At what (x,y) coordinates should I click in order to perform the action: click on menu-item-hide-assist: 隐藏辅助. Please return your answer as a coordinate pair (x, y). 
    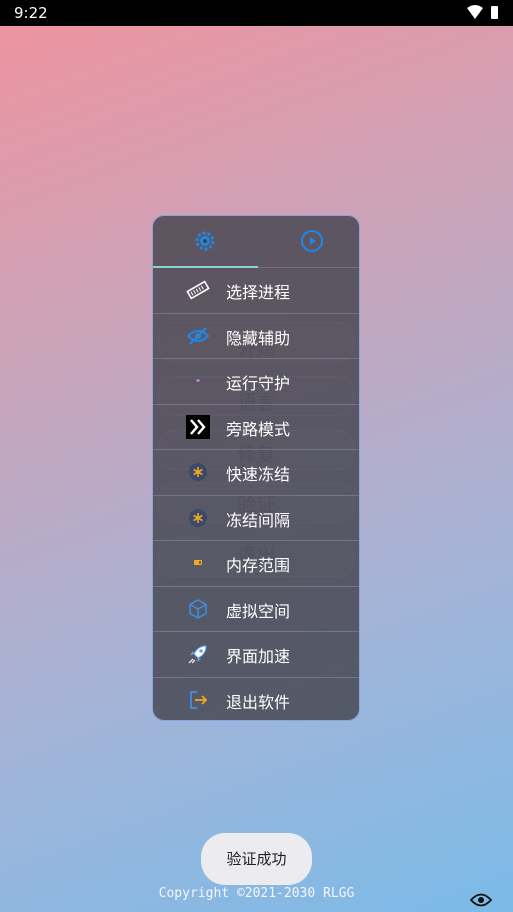
    Looking at the image, I should click on (256, 336).